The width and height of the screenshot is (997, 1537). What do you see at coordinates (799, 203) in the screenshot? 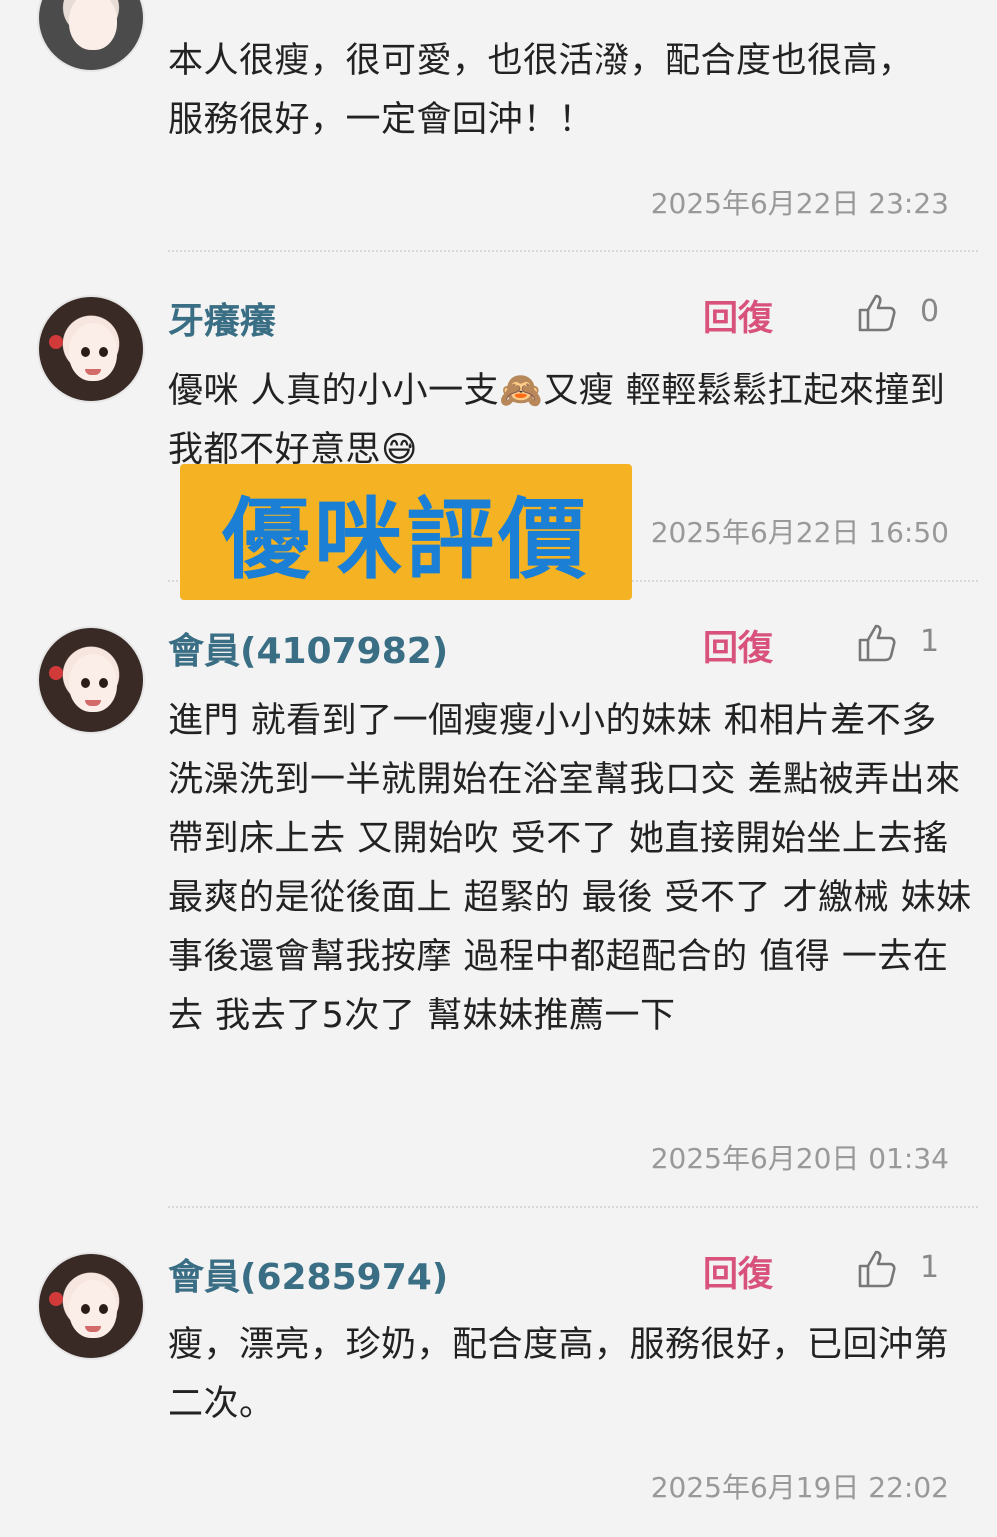
I see `comment-timestamp: 2025年6月22日 23:23` at bounding box center [799, 203].